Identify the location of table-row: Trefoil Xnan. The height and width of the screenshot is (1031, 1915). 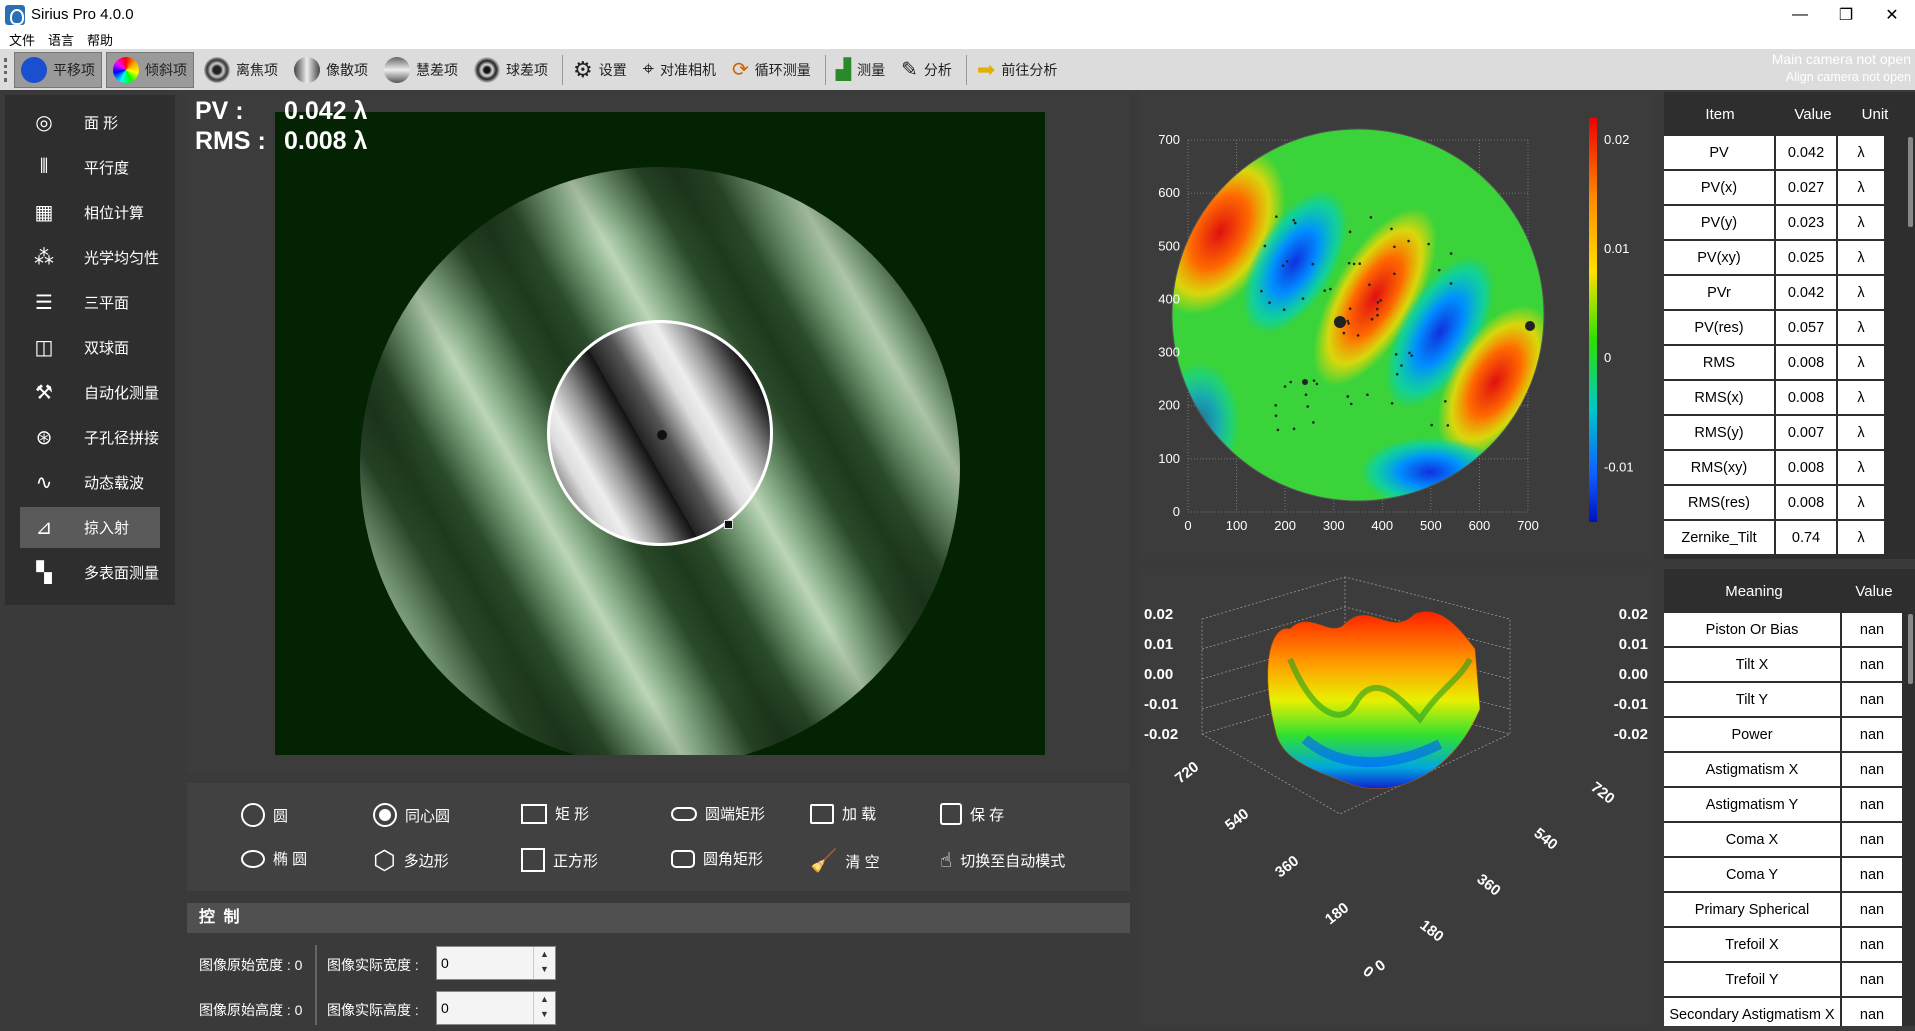
(1789, 944).